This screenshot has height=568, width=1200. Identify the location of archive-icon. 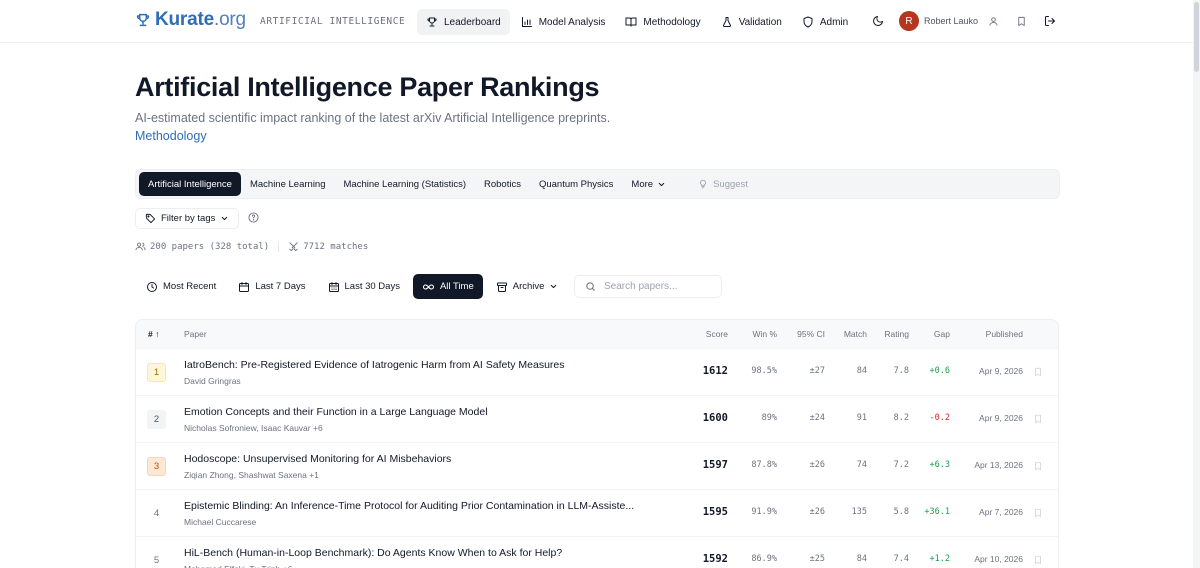
(502, 287).